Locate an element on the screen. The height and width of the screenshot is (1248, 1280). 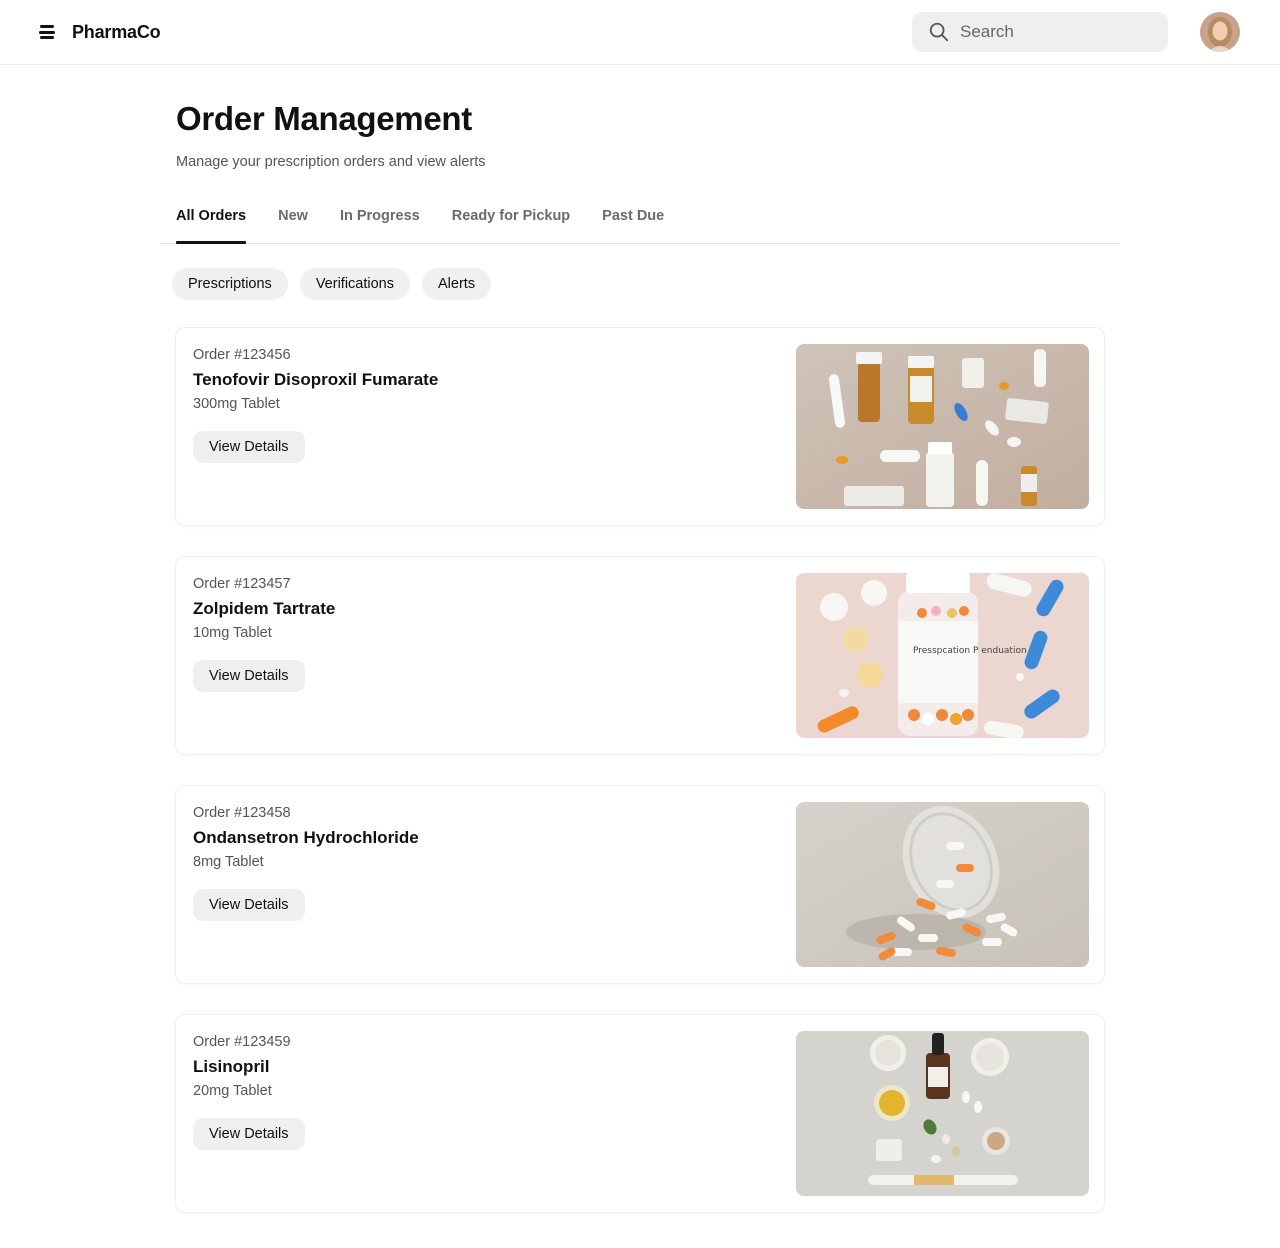
medication-dose: 8mg Tablet is located at coordinates (228, 862).